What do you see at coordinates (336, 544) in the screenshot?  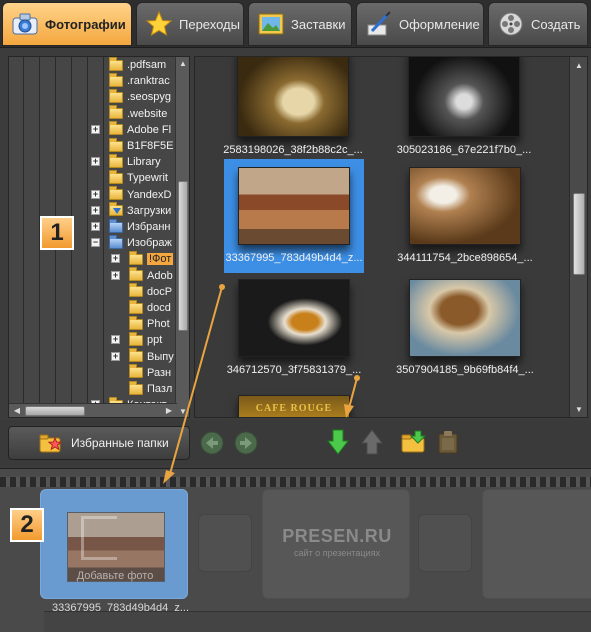 I see `slide-slot: PRESEN.RU сайт о презентациях` at bounding box center [336, 544].